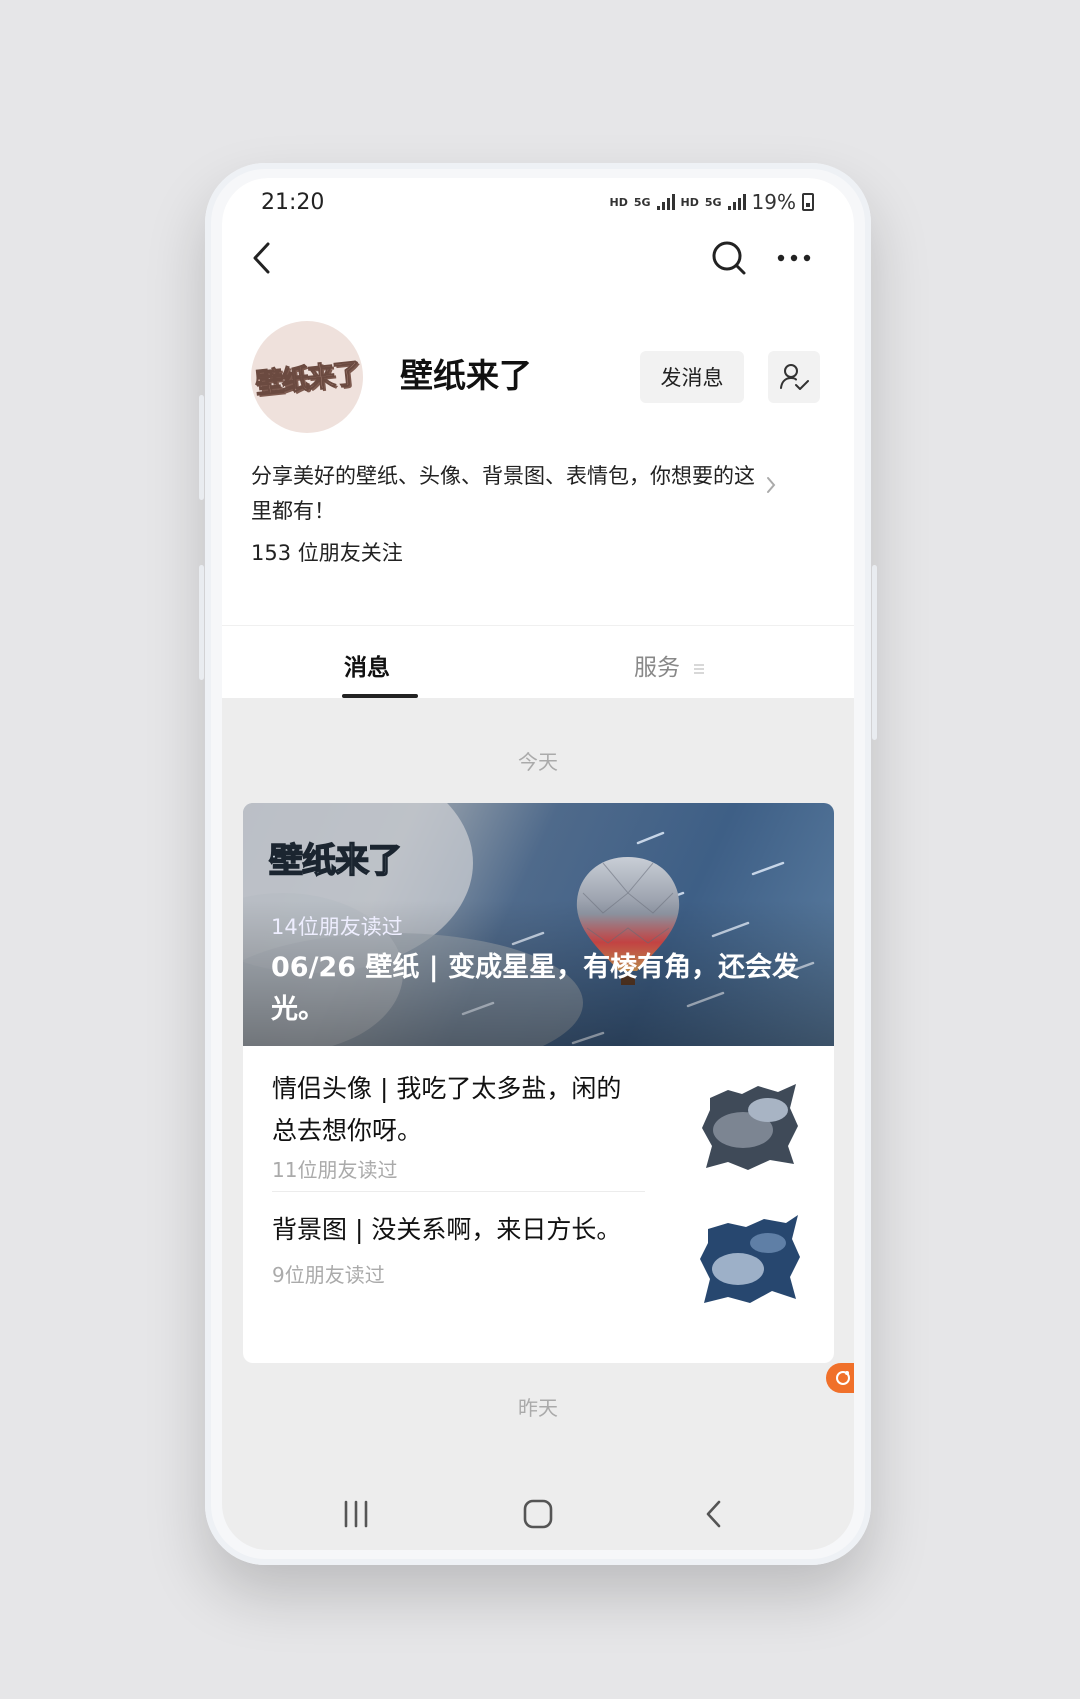  Describe the element at coordinates (447, 1229) in the screenshot. I see `article-title: 背景图 | 没关系啊，来日方长。` at that location.